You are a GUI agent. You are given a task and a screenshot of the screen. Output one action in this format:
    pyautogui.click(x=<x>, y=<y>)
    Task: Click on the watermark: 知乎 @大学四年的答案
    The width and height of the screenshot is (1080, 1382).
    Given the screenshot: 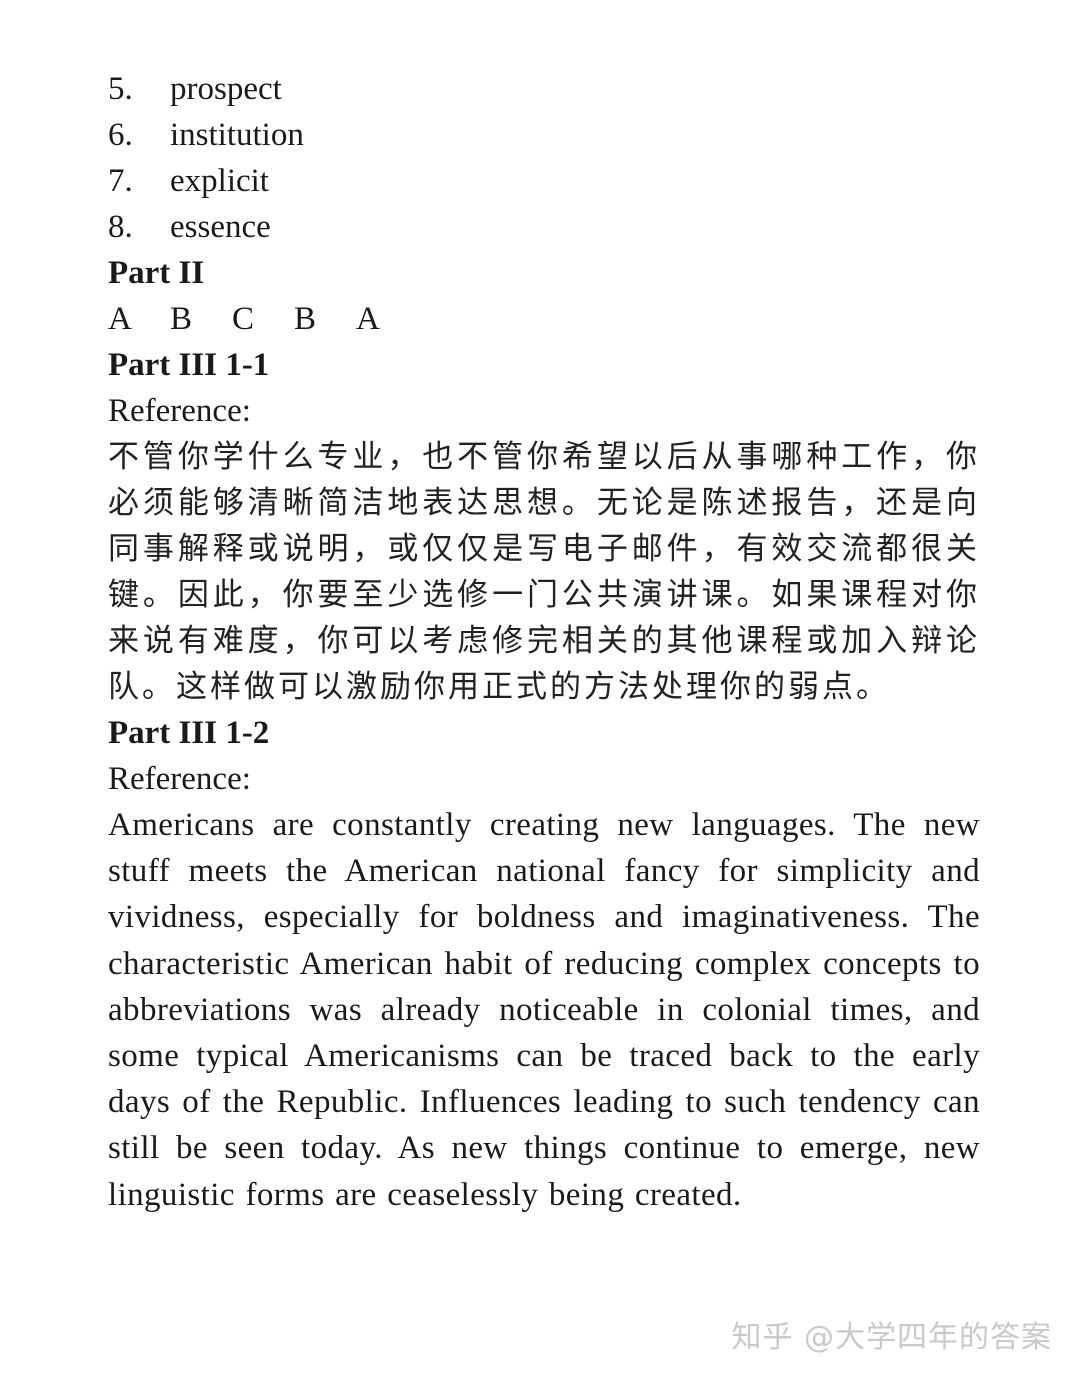 What is the action you would take?
    pyautogui.click(x=891, y=1337)
    